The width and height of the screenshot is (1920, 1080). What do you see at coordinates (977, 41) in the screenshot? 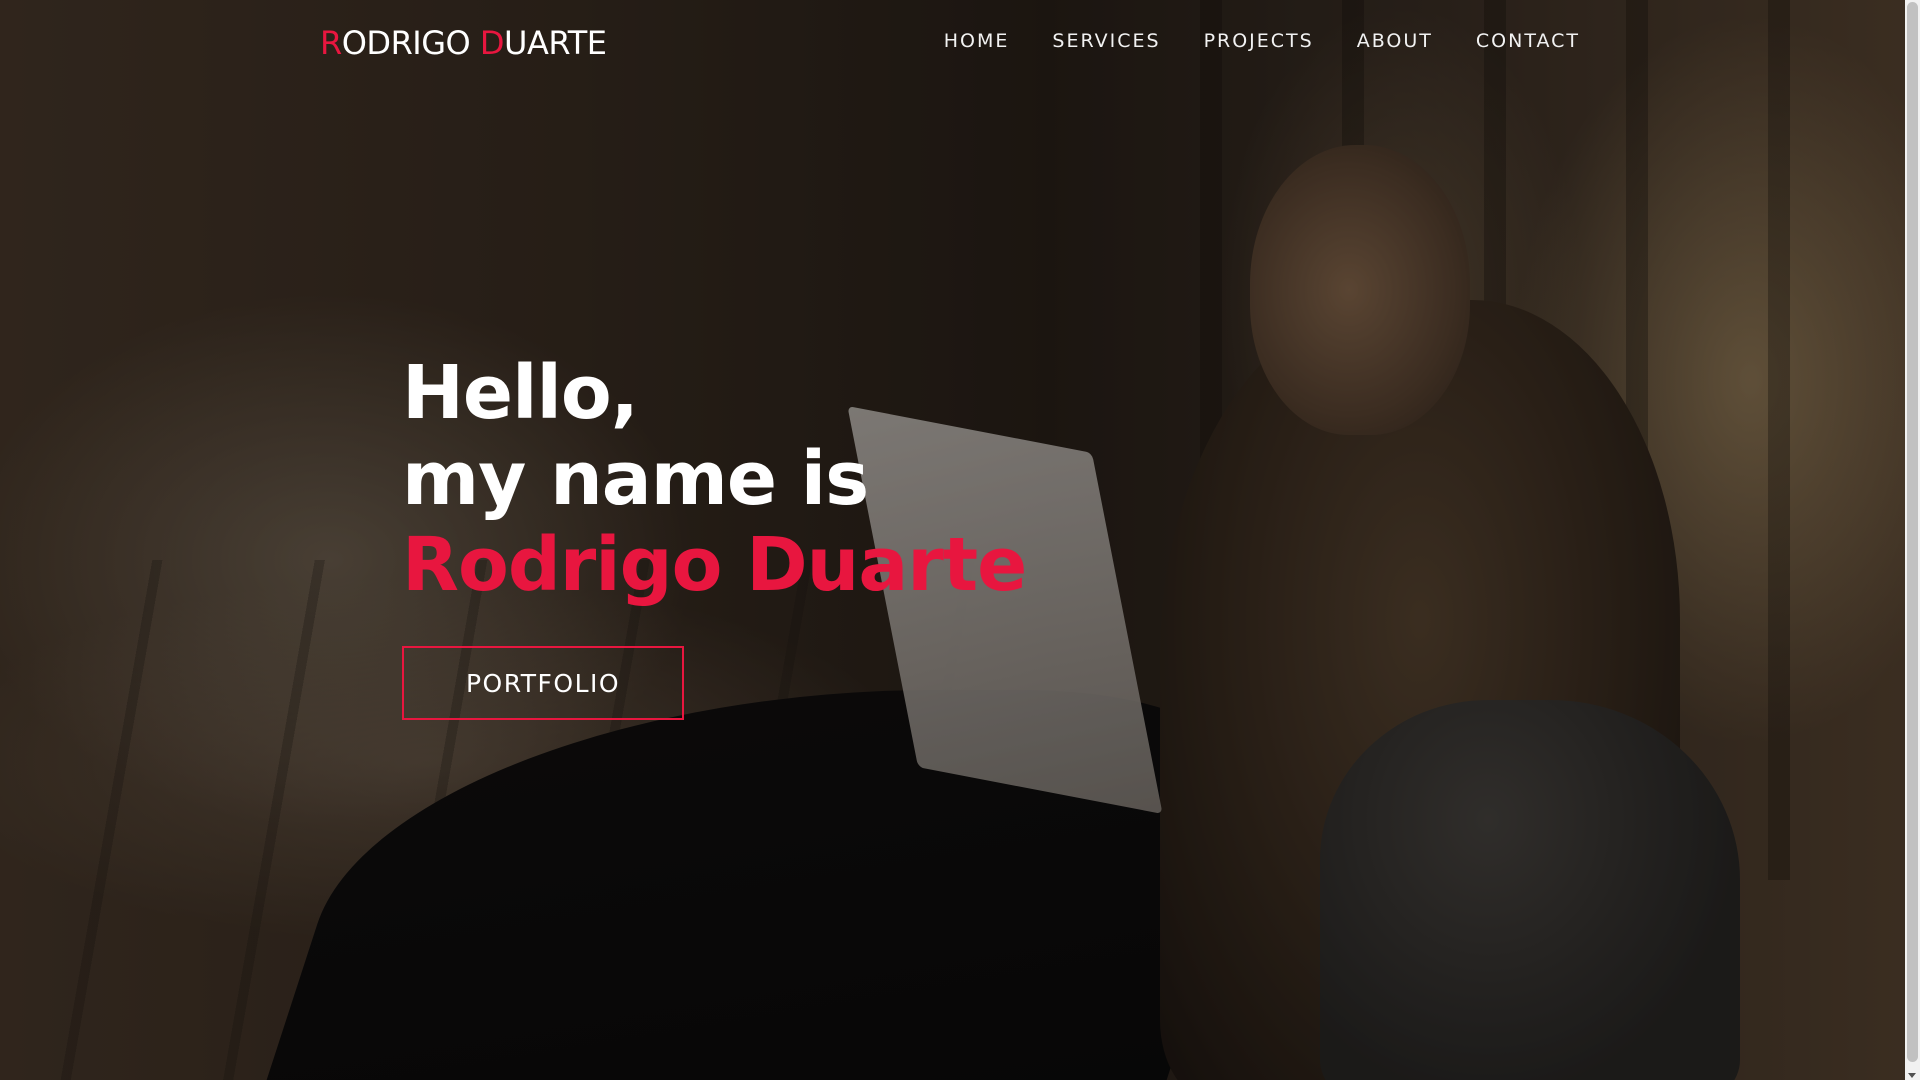
I see `nav-link-home: HOME` at bounding box center [977, 41].